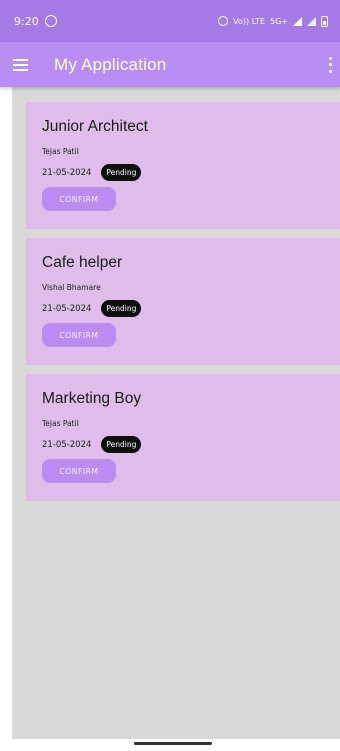 This screenshot has height=751, width=340. Describe the element at coordinates (82, 262) in the screenshot. I see `job-title: Cafe helper` at that location.